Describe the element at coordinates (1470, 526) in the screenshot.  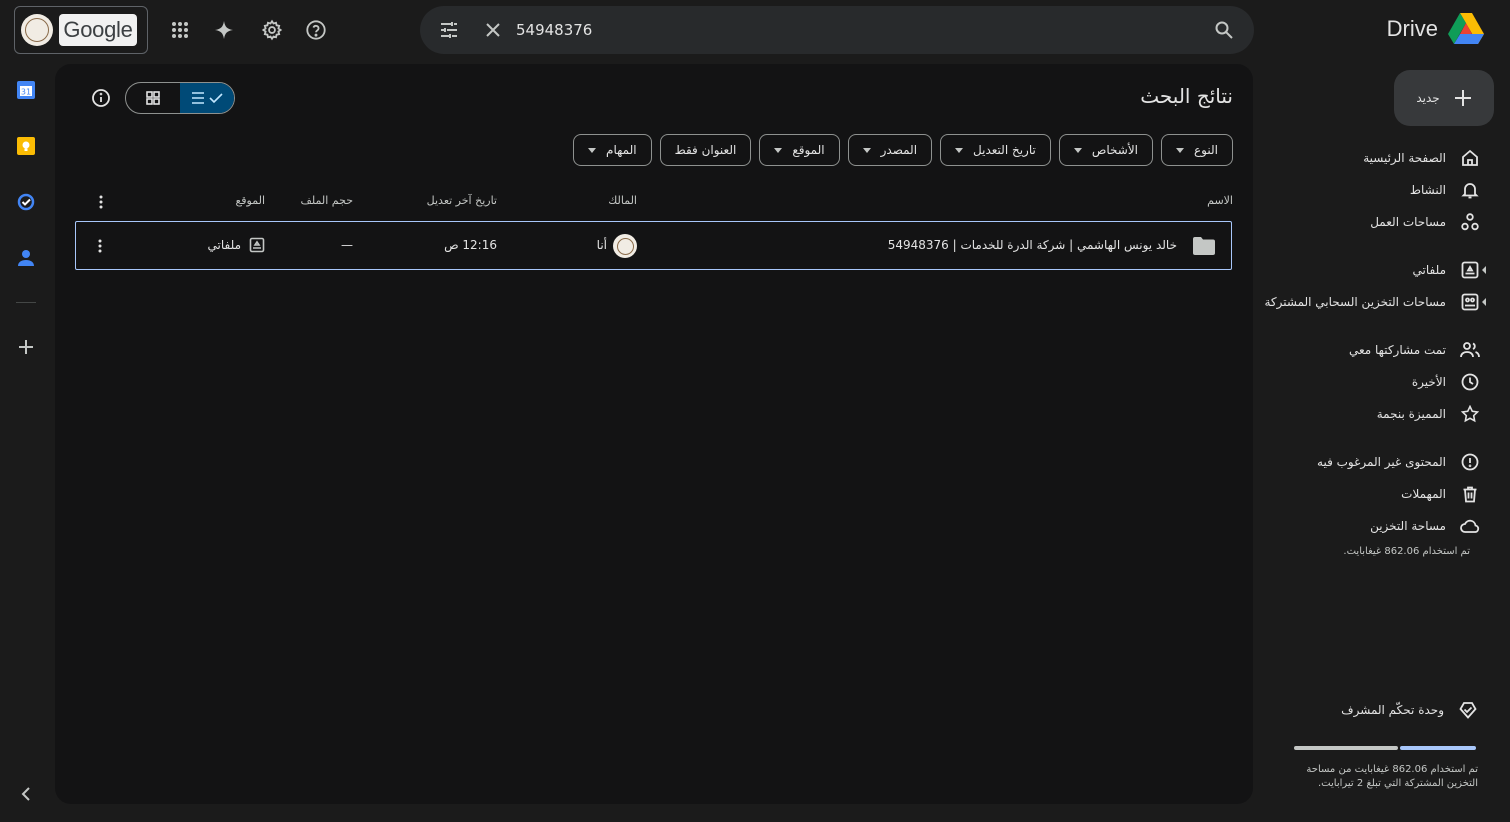
I see `cloud-icon` at that location.